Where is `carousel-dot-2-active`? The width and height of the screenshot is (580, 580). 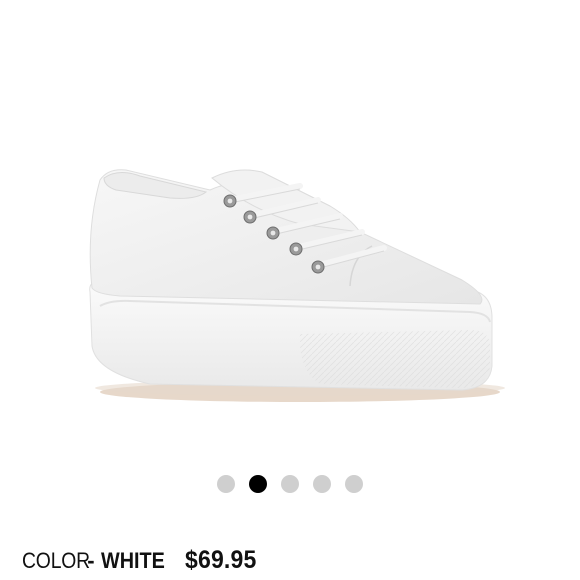
carousel-dot-2-active is located at coordinates (258, 484).